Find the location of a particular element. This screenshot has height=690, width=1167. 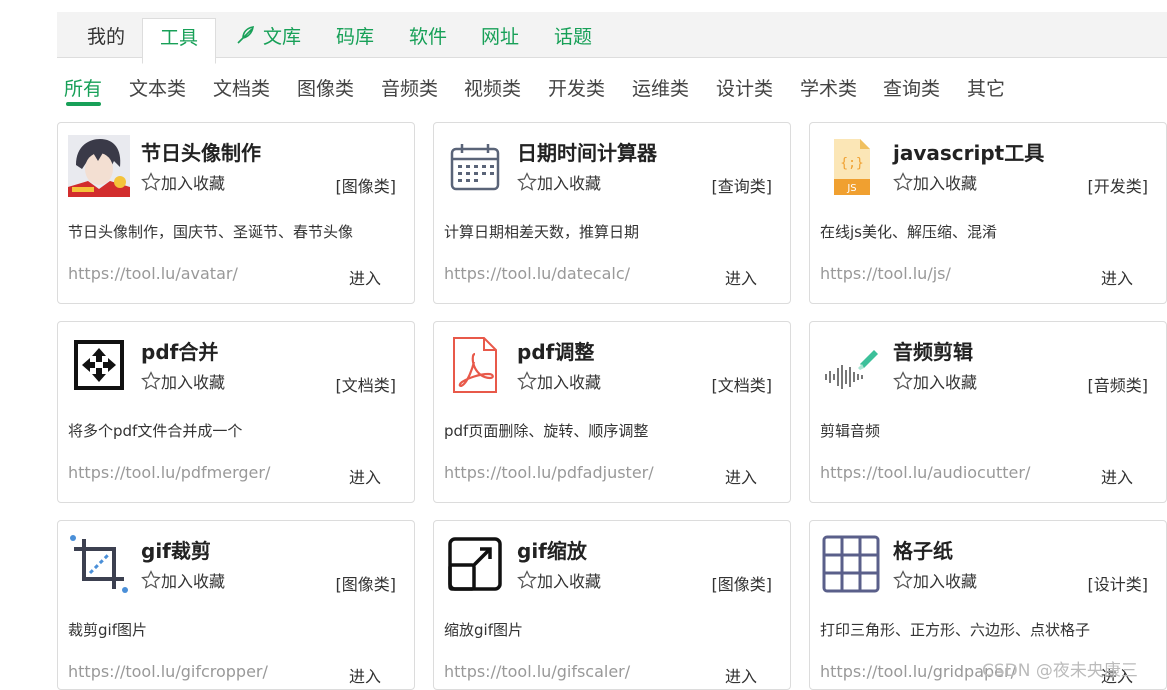

tool-title: gif裁剪 is located at coordinates (176, 549).